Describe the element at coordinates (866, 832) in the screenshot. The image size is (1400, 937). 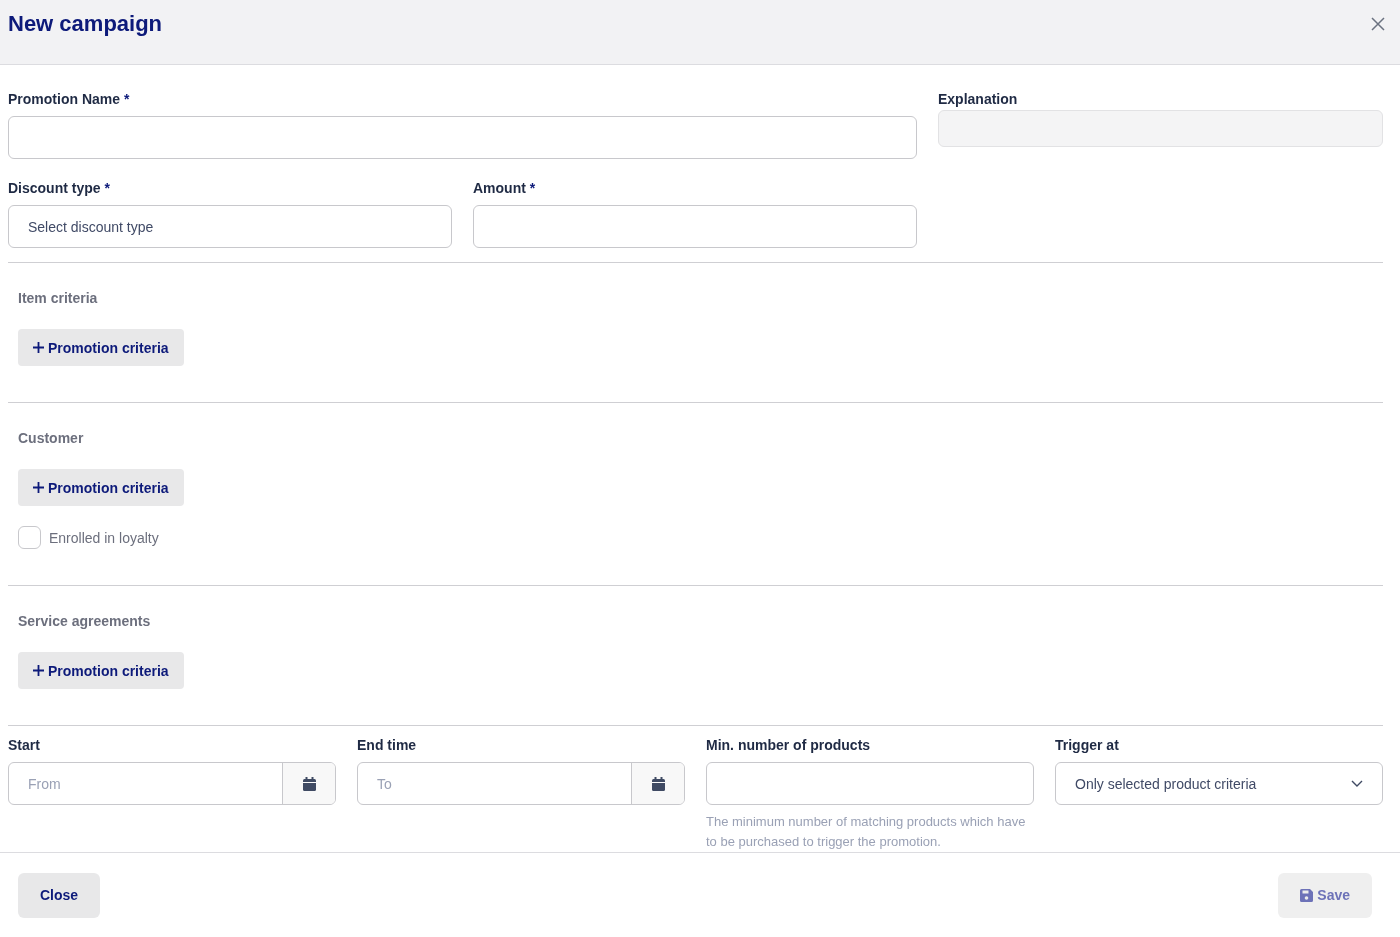
I see `field-hint: The minimum number of matching products which have to be purchased to trigger the promotion.` at that location.